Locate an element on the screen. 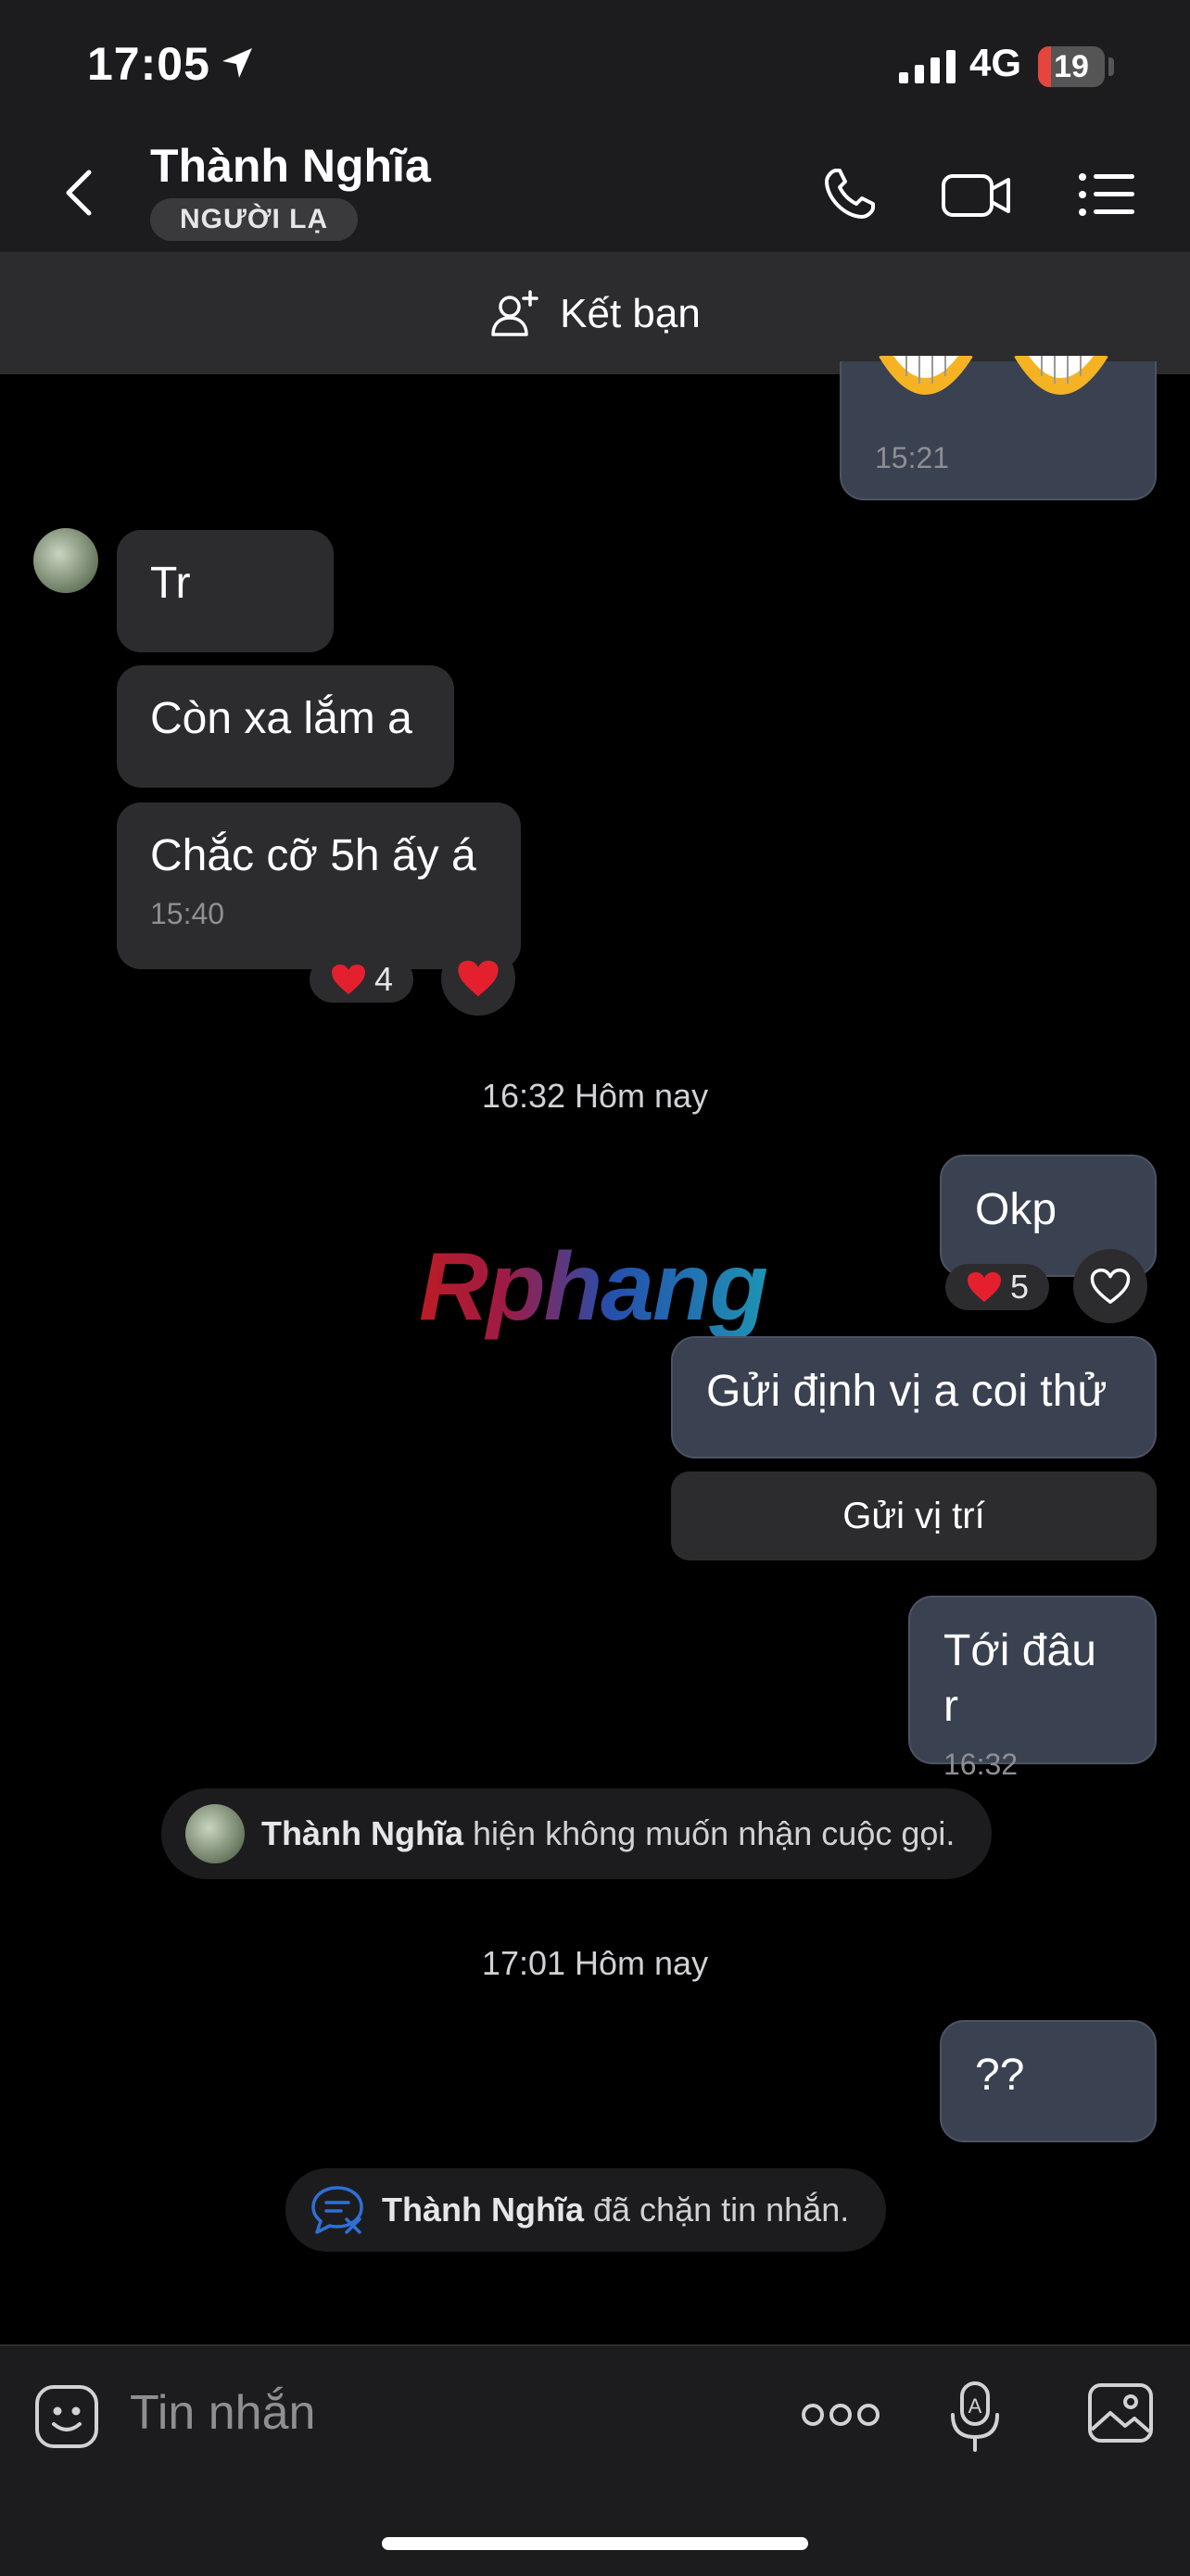  outgoing-message: Gửi định vị a coi thử is located at coordinates (914, 1397).